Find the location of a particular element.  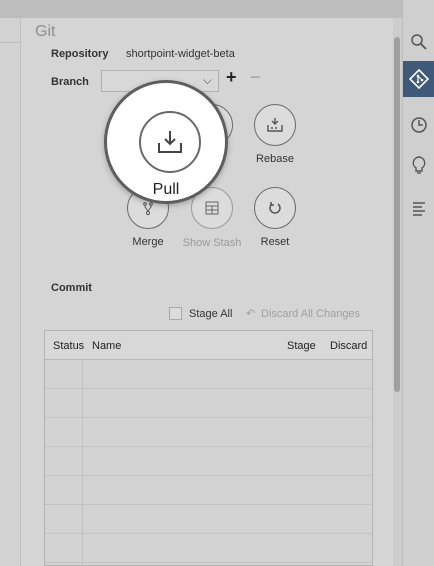

chevron-down-icon: ⌵ is located at coordinates (207, 80).